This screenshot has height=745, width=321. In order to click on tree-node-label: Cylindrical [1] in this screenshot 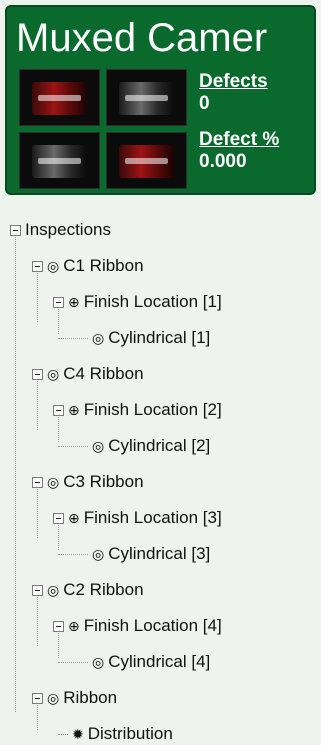, I will do `click(159, 337)`.